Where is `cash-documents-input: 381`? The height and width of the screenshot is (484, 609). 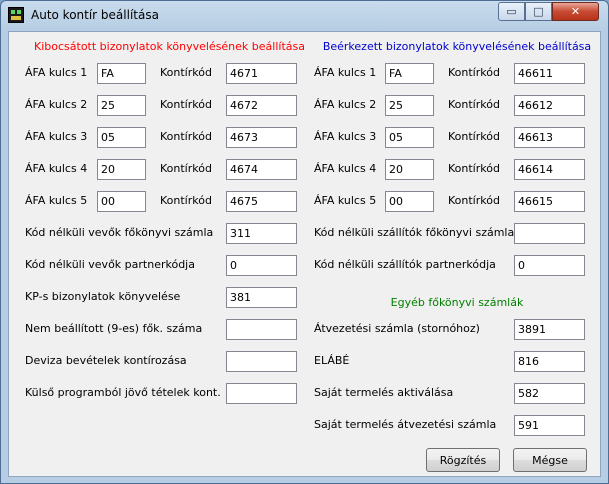 cash-documents-input: 381 is located at coordinates (261, 297).